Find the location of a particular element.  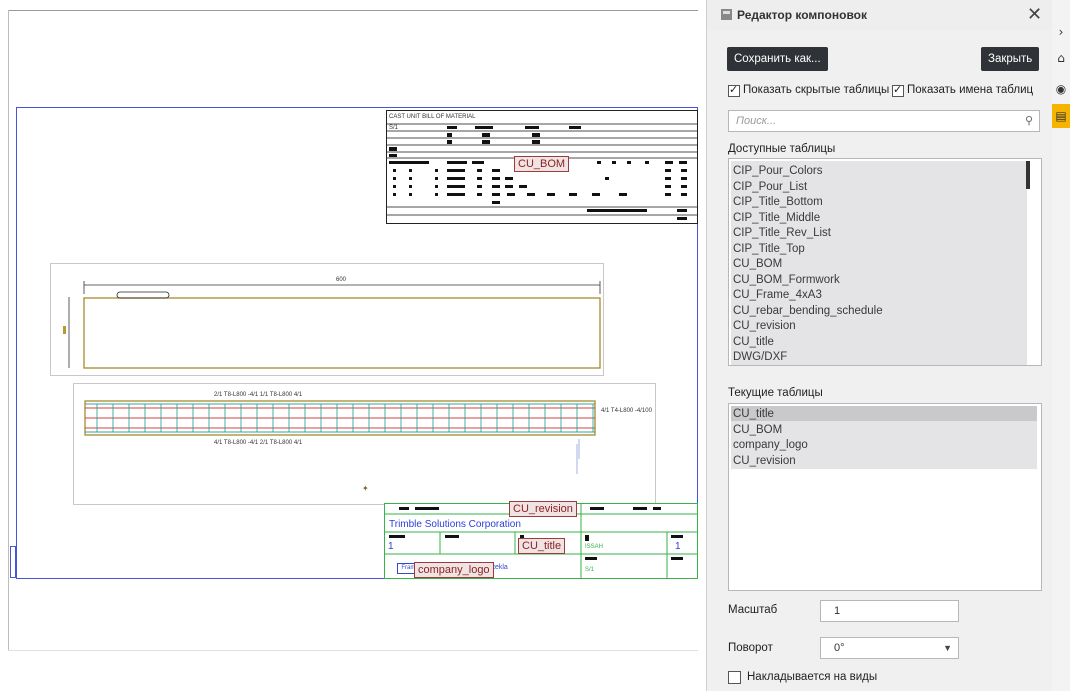

panel-title: Редактор компоновок is located at coordinates (802, 15).